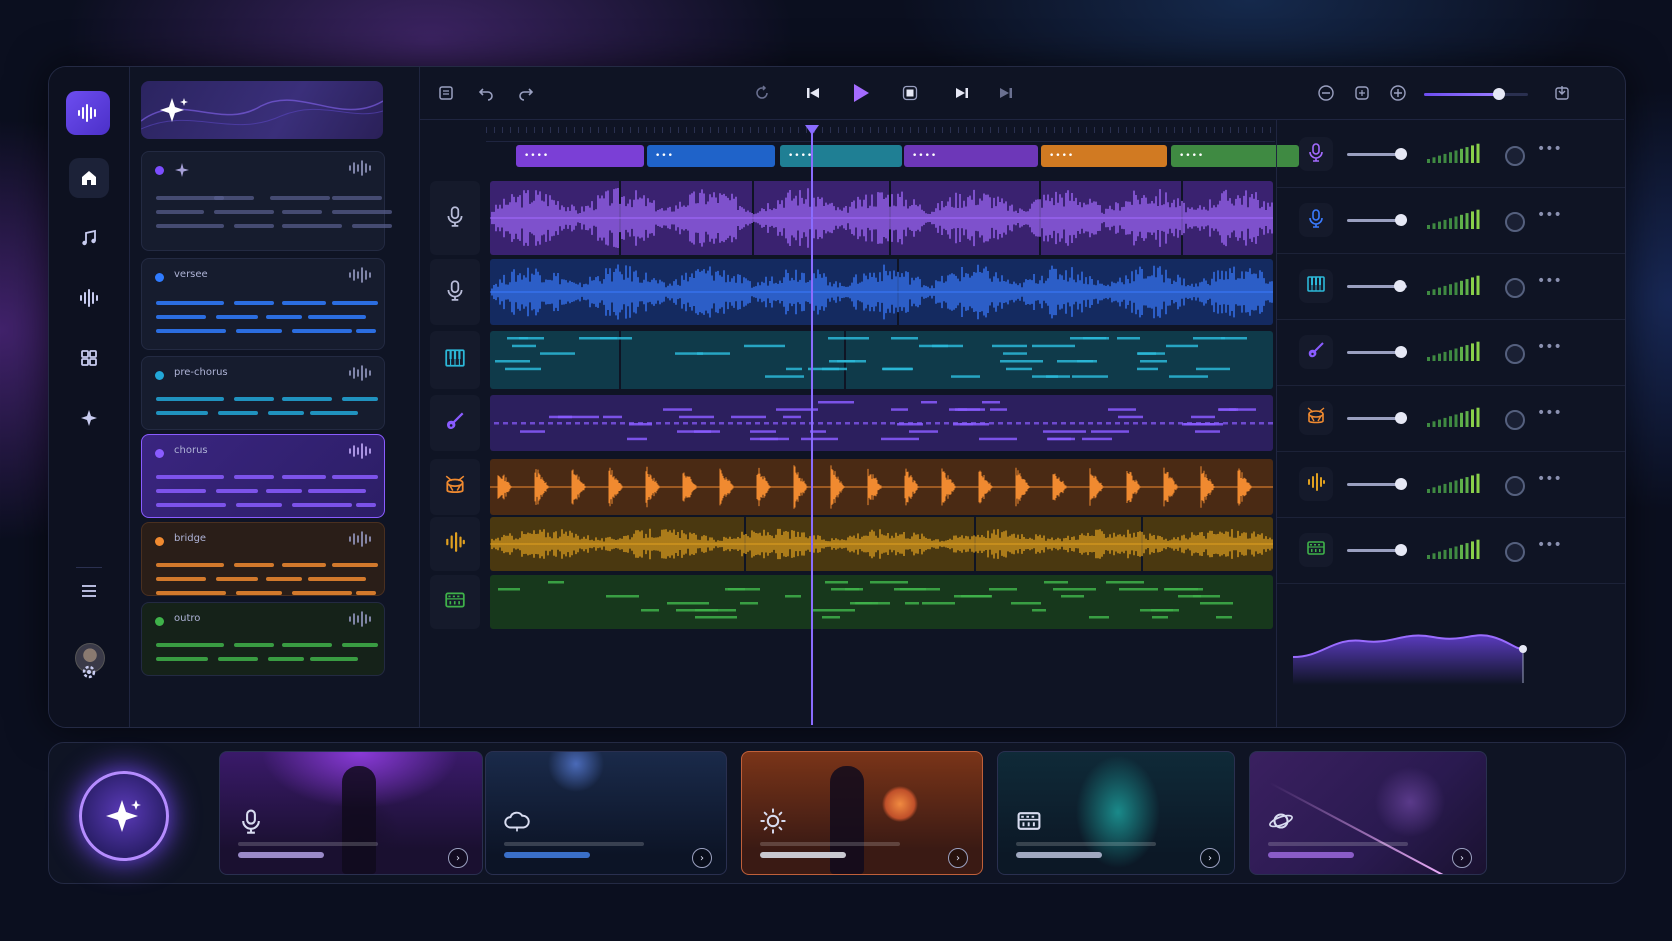 The image size is (1672, 941). What do you see at coordinates (263, 639) in the screenshot?
I see `section-card: outro` at bounding box center [263, 639].